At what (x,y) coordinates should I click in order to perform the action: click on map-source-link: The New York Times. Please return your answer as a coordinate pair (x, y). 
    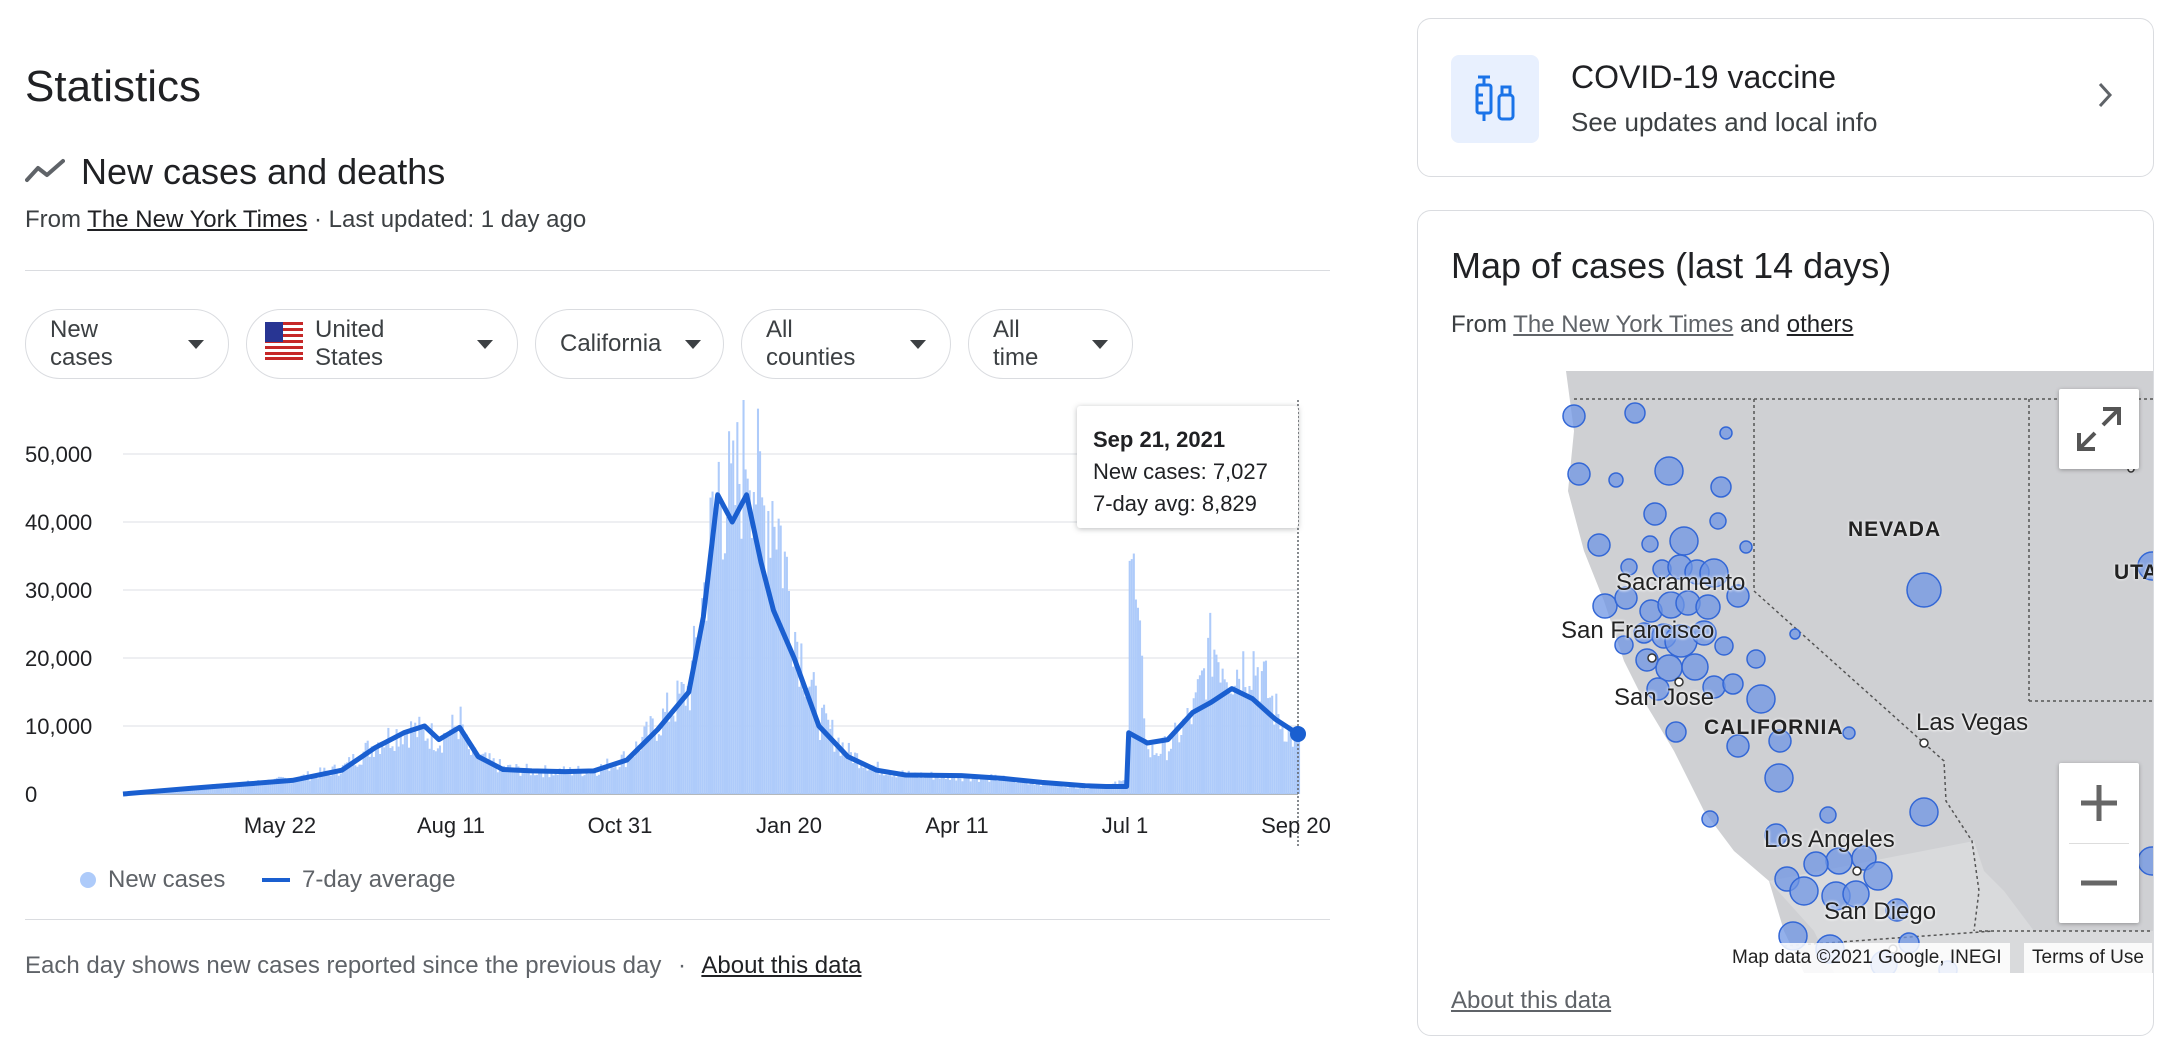
    Looking at the image, I should click on (1623, 324).